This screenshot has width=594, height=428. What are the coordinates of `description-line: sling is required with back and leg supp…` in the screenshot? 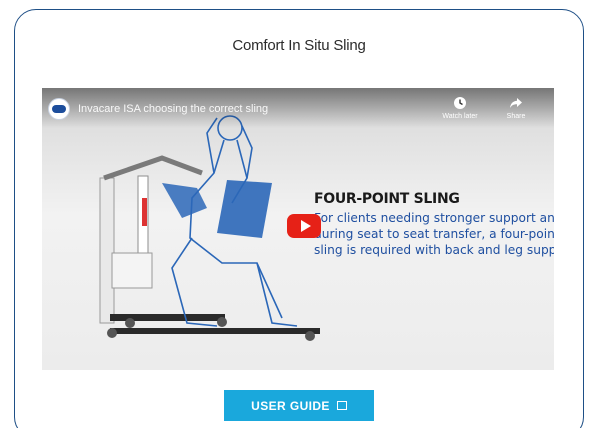 It's located at (434, 250).